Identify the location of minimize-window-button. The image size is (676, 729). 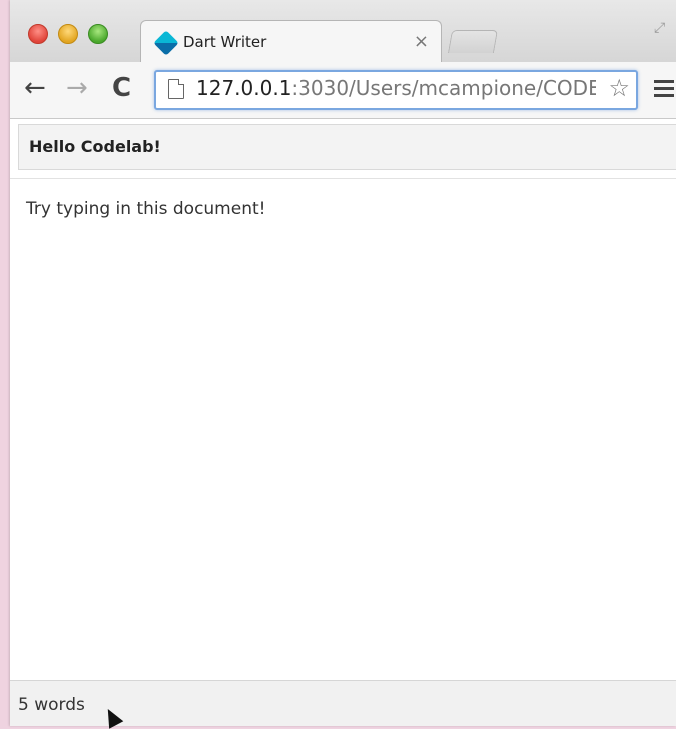
(68, 34).